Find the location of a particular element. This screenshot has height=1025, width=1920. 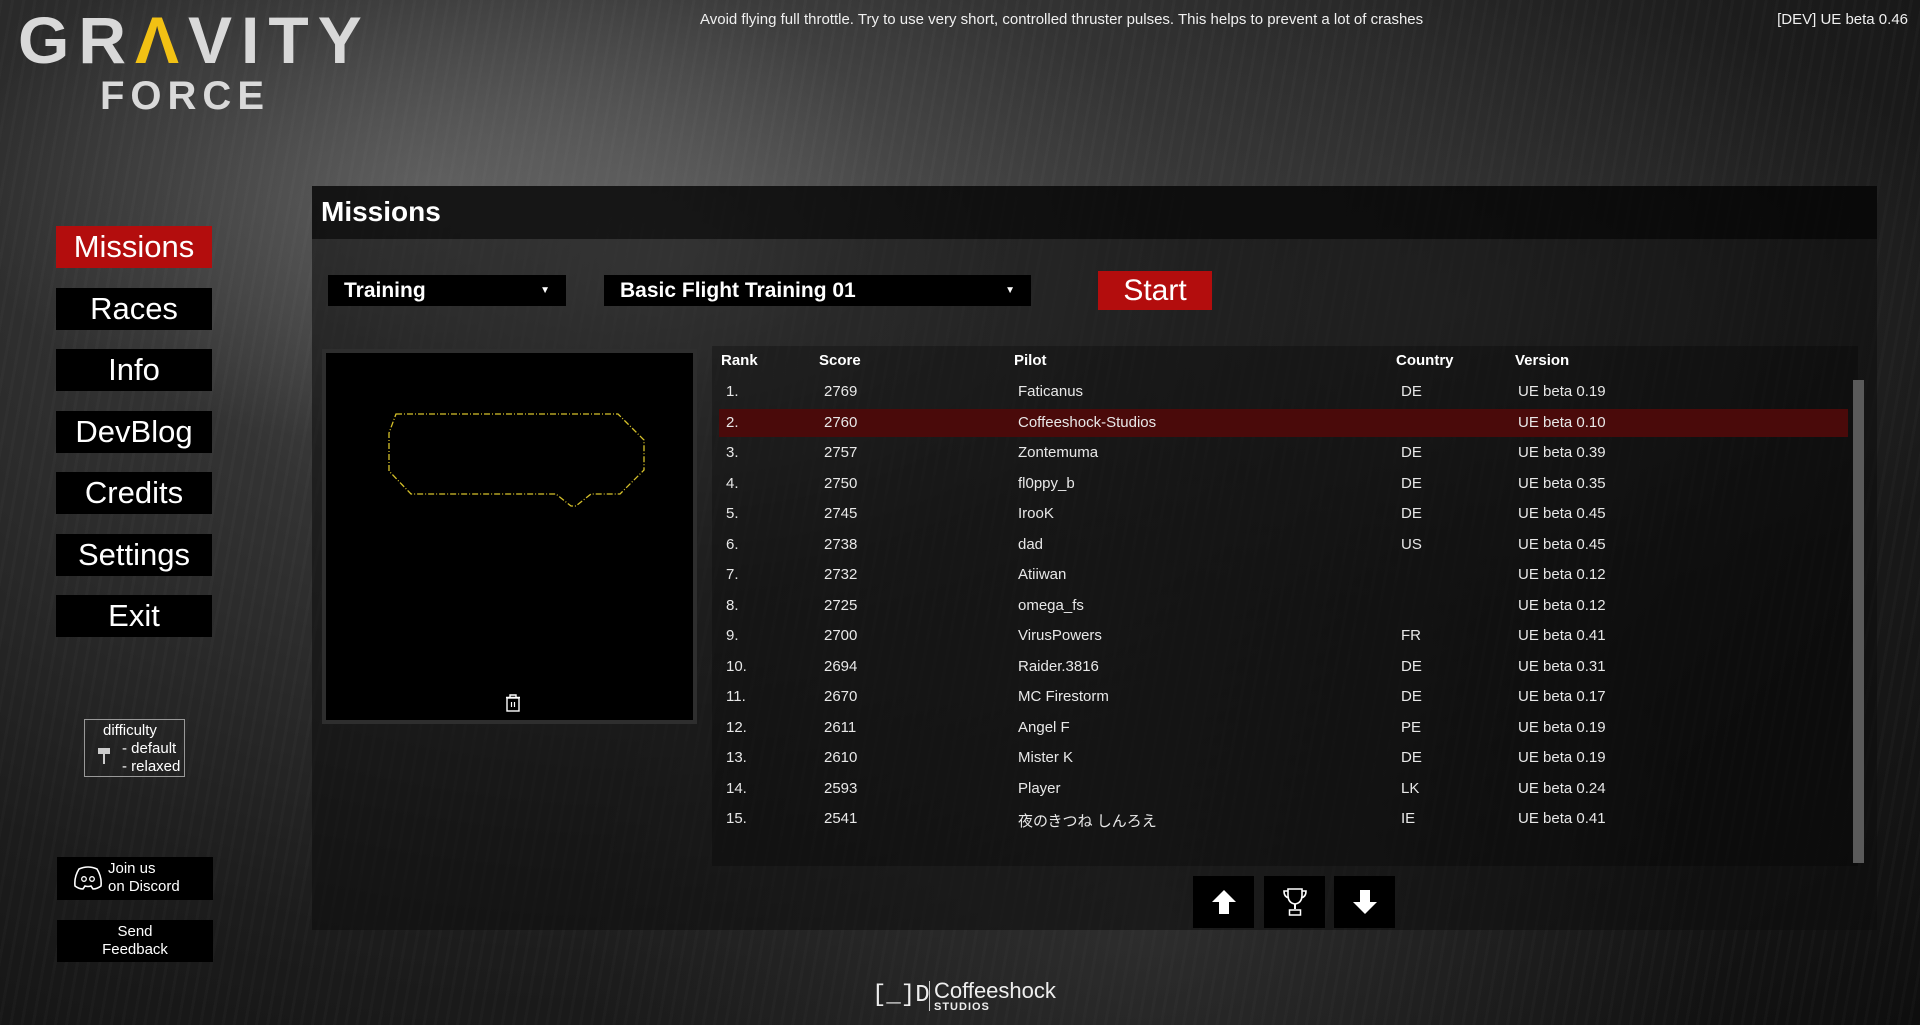

scroll-up-button is located at coordinates (1223, 902).